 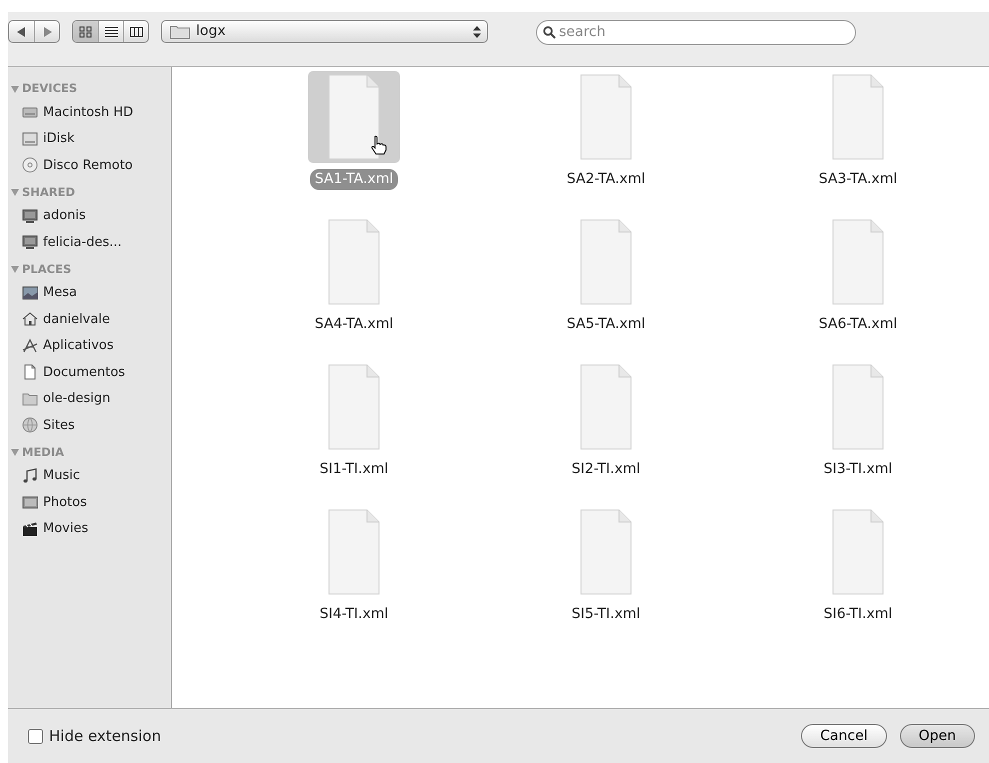 What do you see at coordinates (844, 736) in the screenshot?
I see `cancel-button: Cancel` at bounding box center [844, 736].